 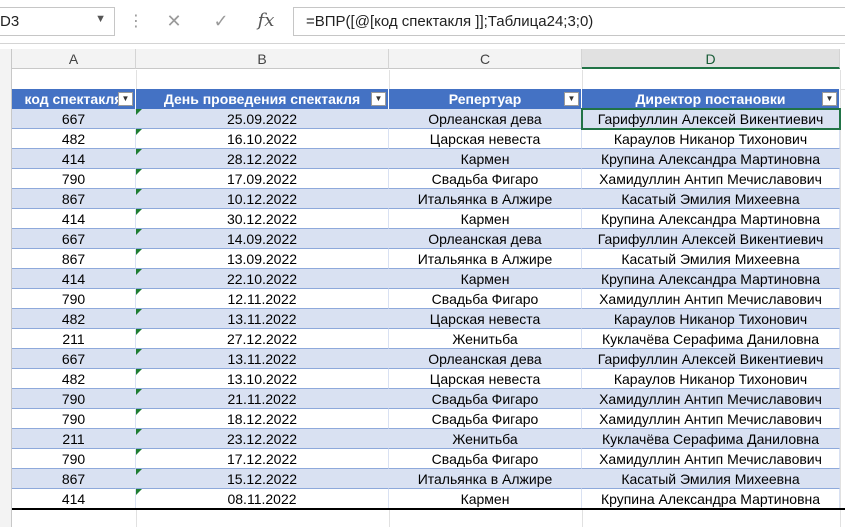 What do you see at coordinates (262, 479) in the screenshot?
I see `table-cell: 15.12.2022` at bounding box center [262, 479].